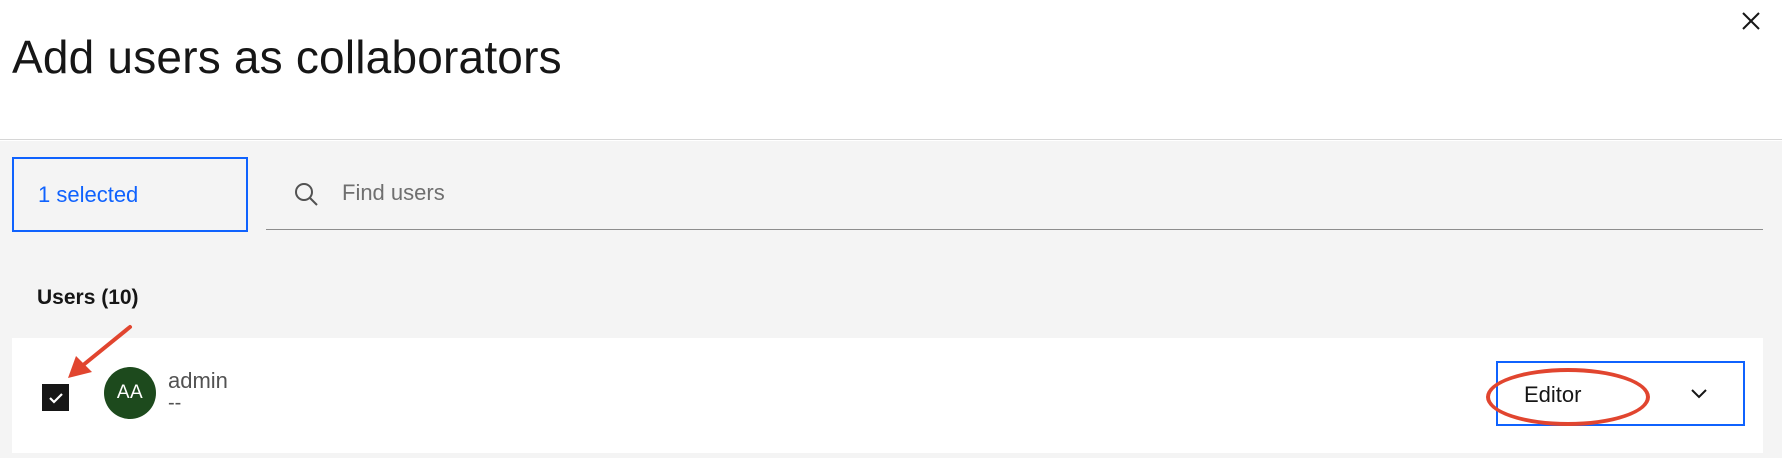  I want to click on search-bar, so click(1014, 193).